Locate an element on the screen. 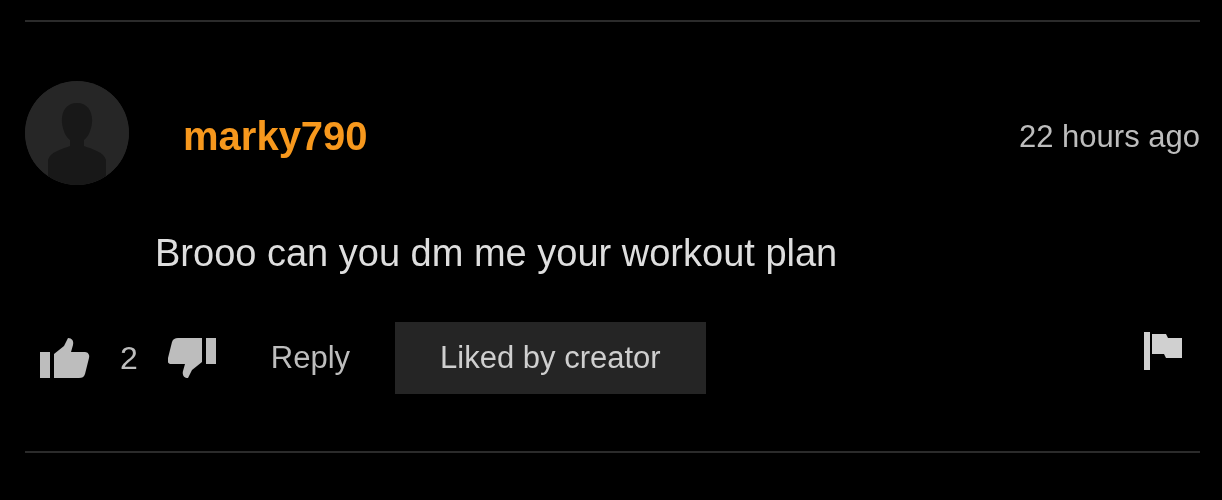 The width and height of the screenshot is (1222, 500). like-count: 2 is located at coordinates (129, 358).